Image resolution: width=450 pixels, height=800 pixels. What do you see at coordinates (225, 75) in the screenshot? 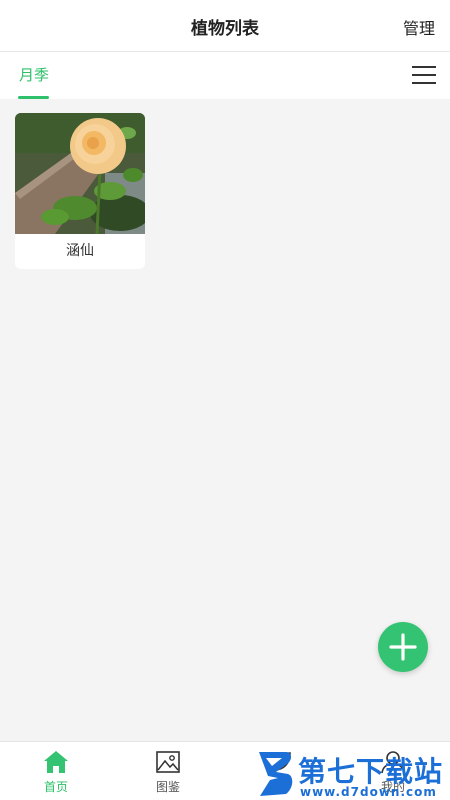
I see `category-tab-bar: 月季` at bounding box center [225, 75].